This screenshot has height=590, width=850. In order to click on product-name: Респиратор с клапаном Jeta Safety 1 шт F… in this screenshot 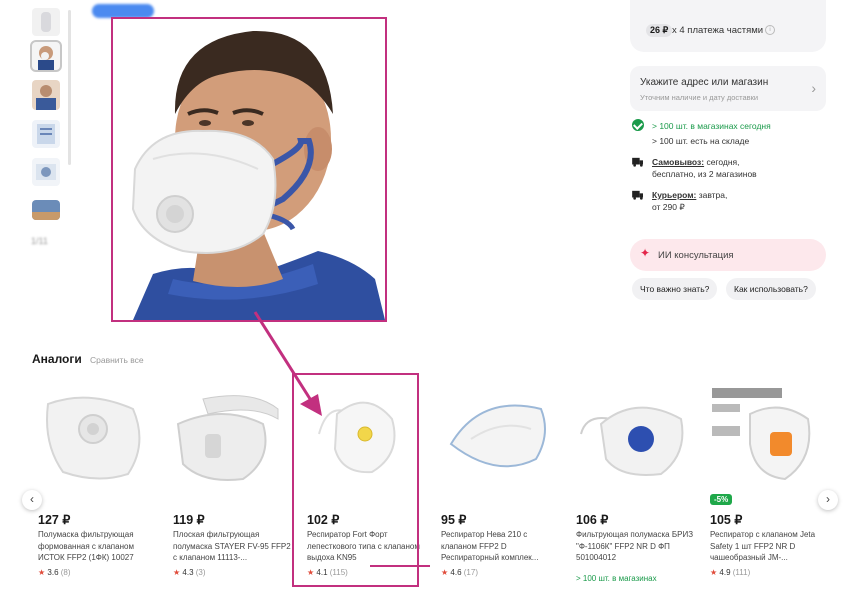, I will do `click(770, 546)`.